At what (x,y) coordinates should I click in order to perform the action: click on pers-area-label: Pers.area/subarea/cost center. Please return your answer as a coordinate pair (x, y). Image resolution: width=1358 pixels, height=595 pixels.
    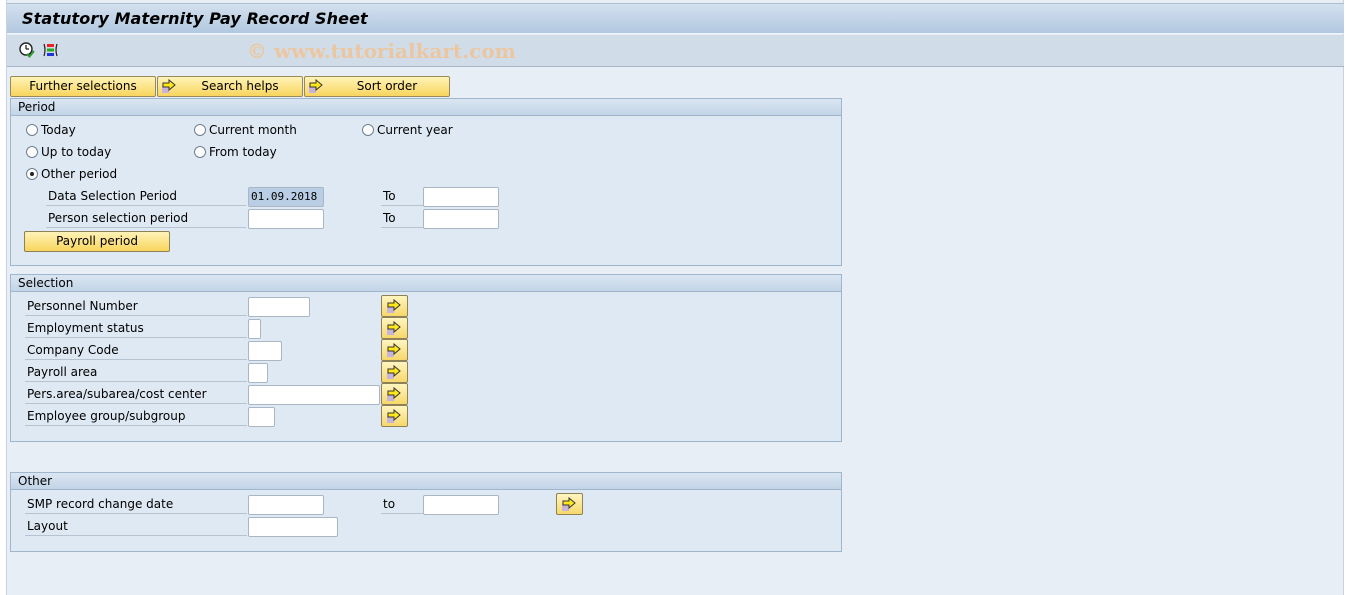
    Looking at the image, I should click on (136, 394).